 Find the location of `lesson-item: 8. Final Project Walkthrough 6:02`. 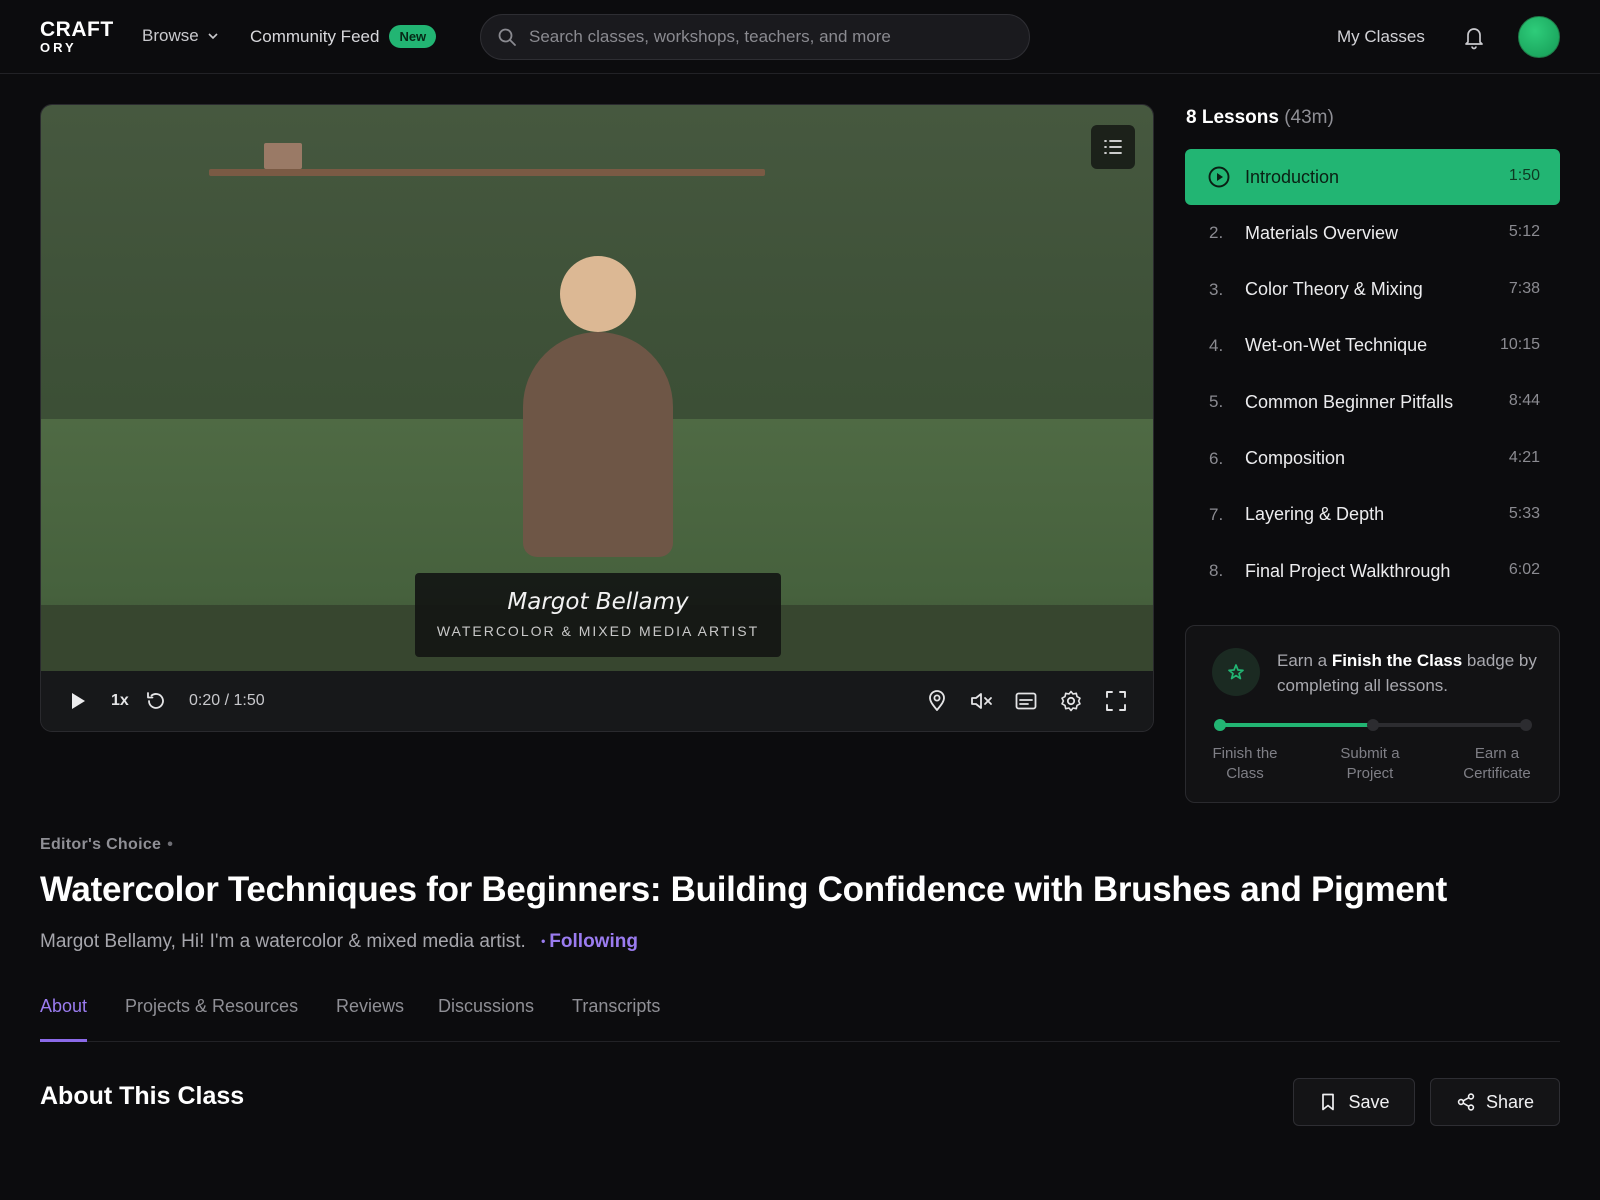

lesson-item: 8. Final Project Walkthrough 6:02 is located at coordinates (1372, 571).